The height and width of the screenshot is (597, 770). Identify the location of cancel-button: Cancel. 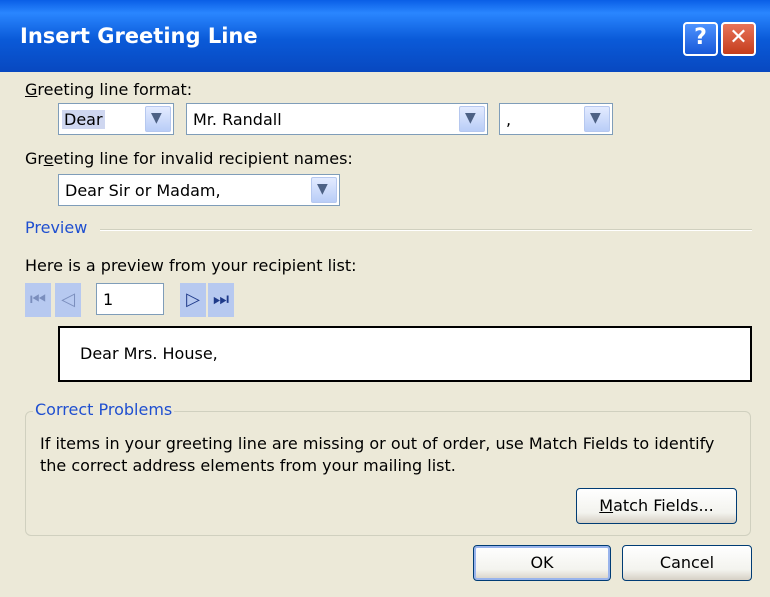
(687, 563).